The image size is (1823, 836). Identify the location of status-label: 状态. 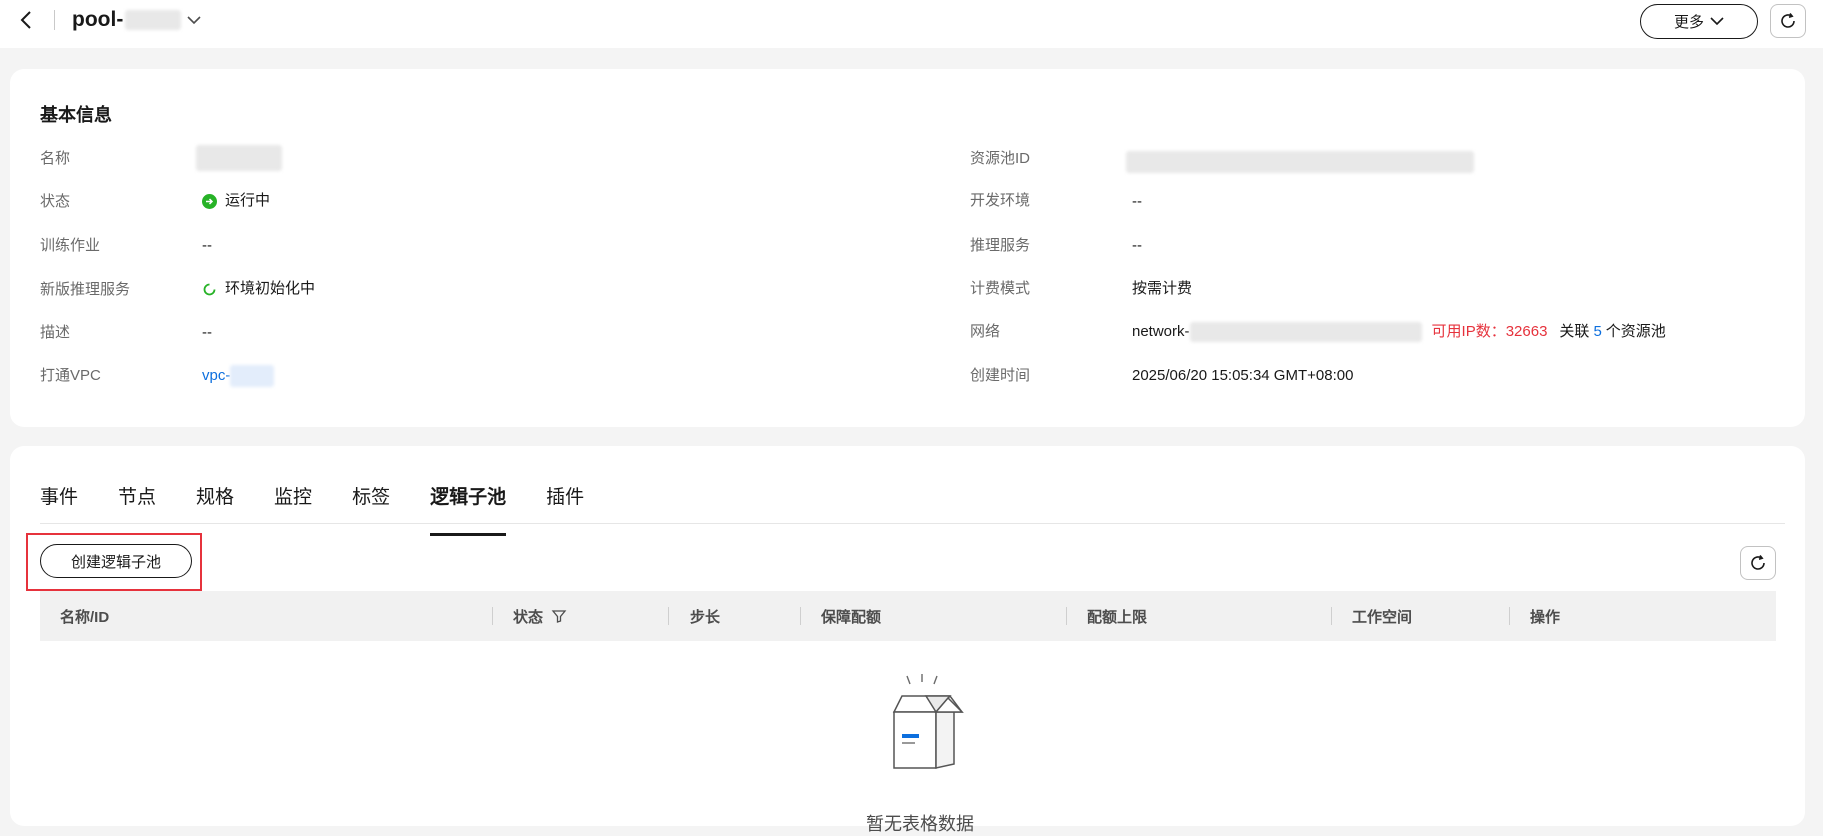
(55, 201).